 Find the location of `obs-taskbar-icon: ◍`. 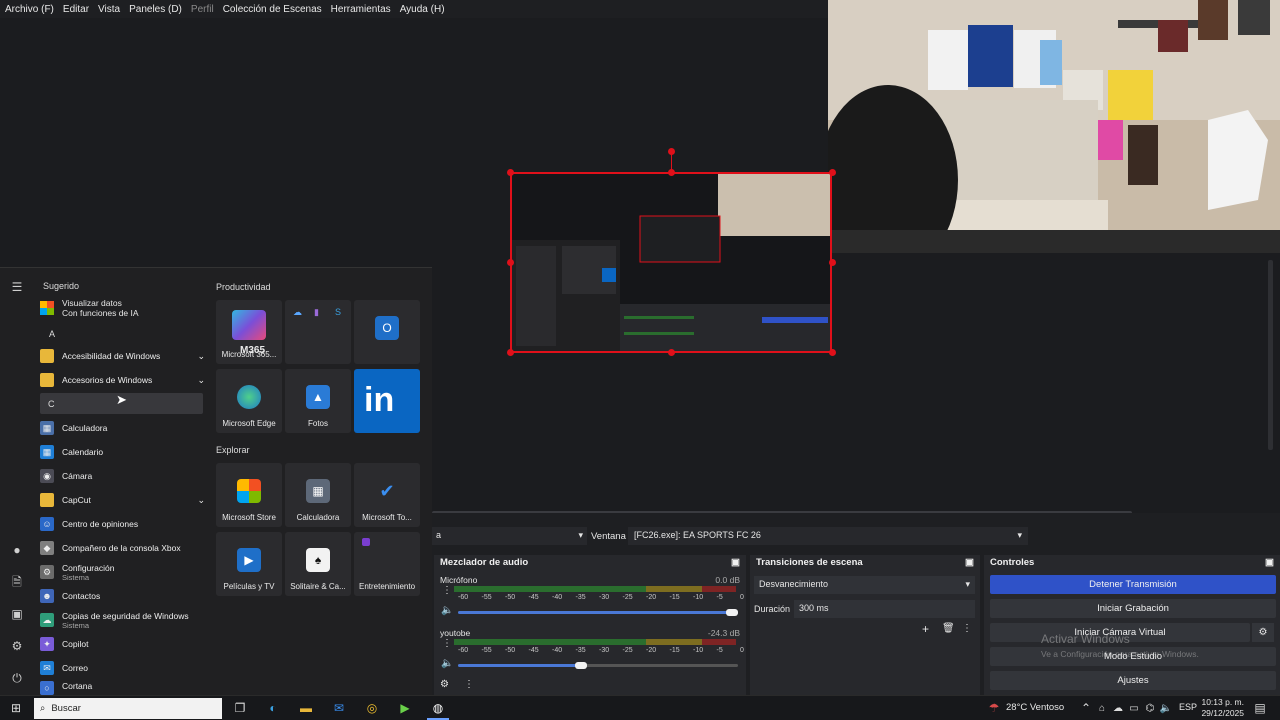

obs-taskbar-icon: ◍ is located at coordinates (438, 708).